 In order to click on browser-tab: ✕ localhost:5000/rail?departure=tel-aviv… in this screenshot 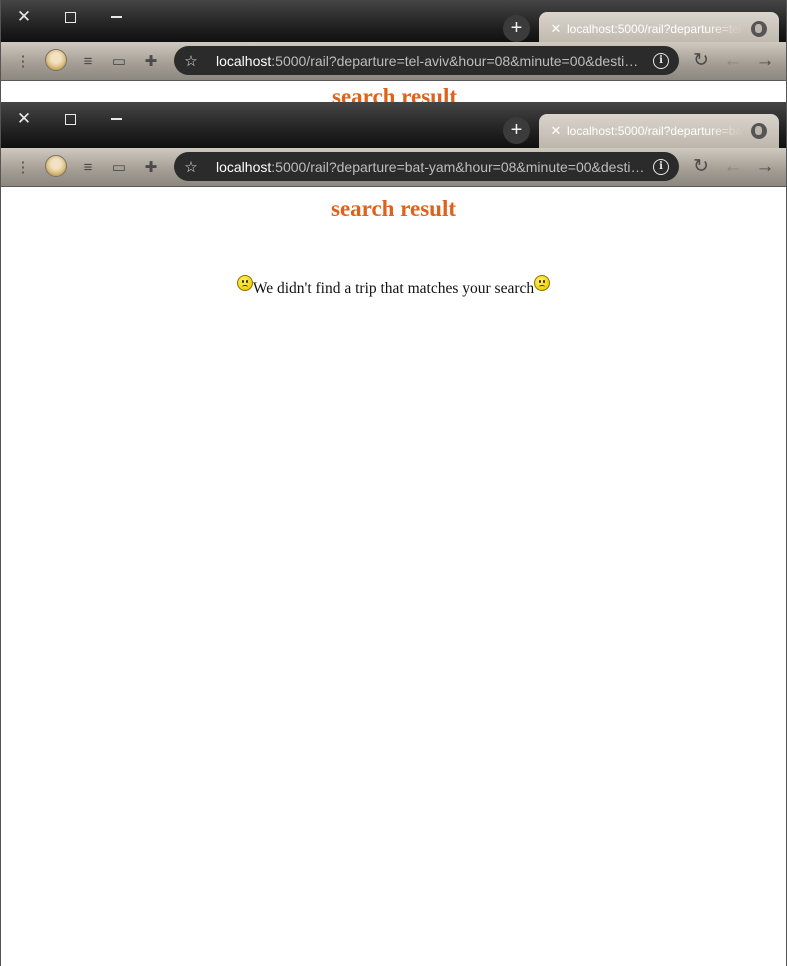, I will do `click(659, 29)`.